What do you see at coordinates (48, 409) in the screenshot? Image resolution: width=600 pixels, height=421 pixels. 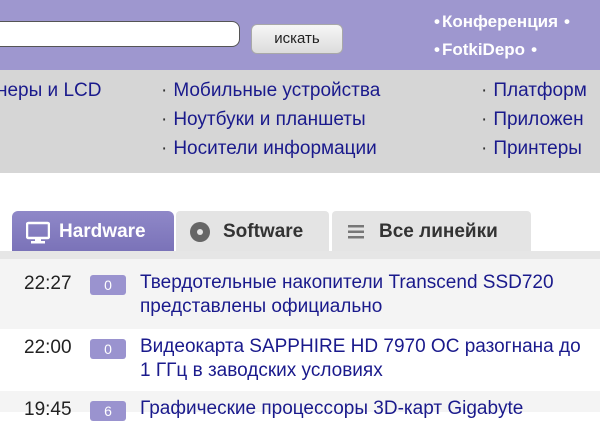 I see `news-time: 19:45` at bounding box center [48, 409].